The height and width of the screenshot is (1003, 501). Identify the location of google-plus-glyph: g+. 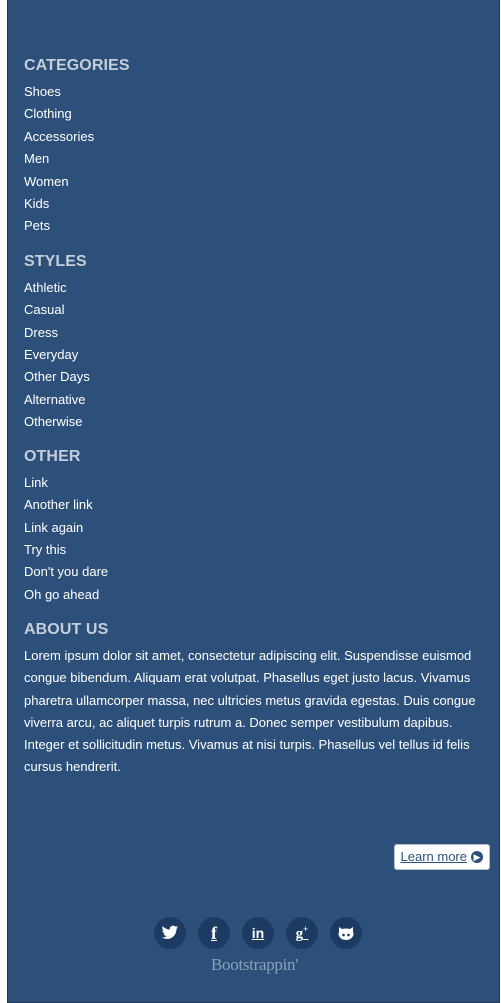
(302, 932).